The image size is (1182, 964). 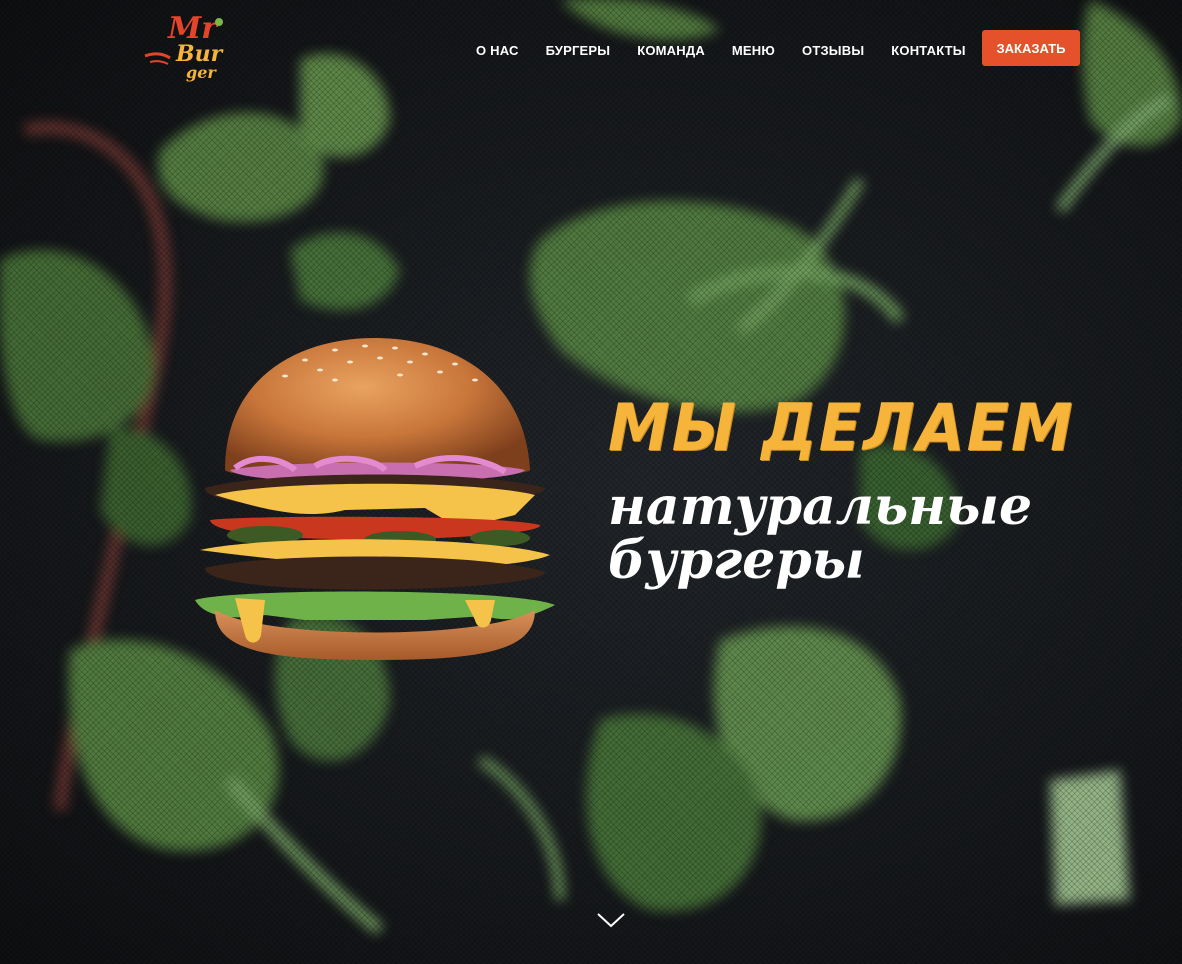 I want to click on headline-line-1: МЫ ДЕЛАЕМ, so click(x=841, y=427).